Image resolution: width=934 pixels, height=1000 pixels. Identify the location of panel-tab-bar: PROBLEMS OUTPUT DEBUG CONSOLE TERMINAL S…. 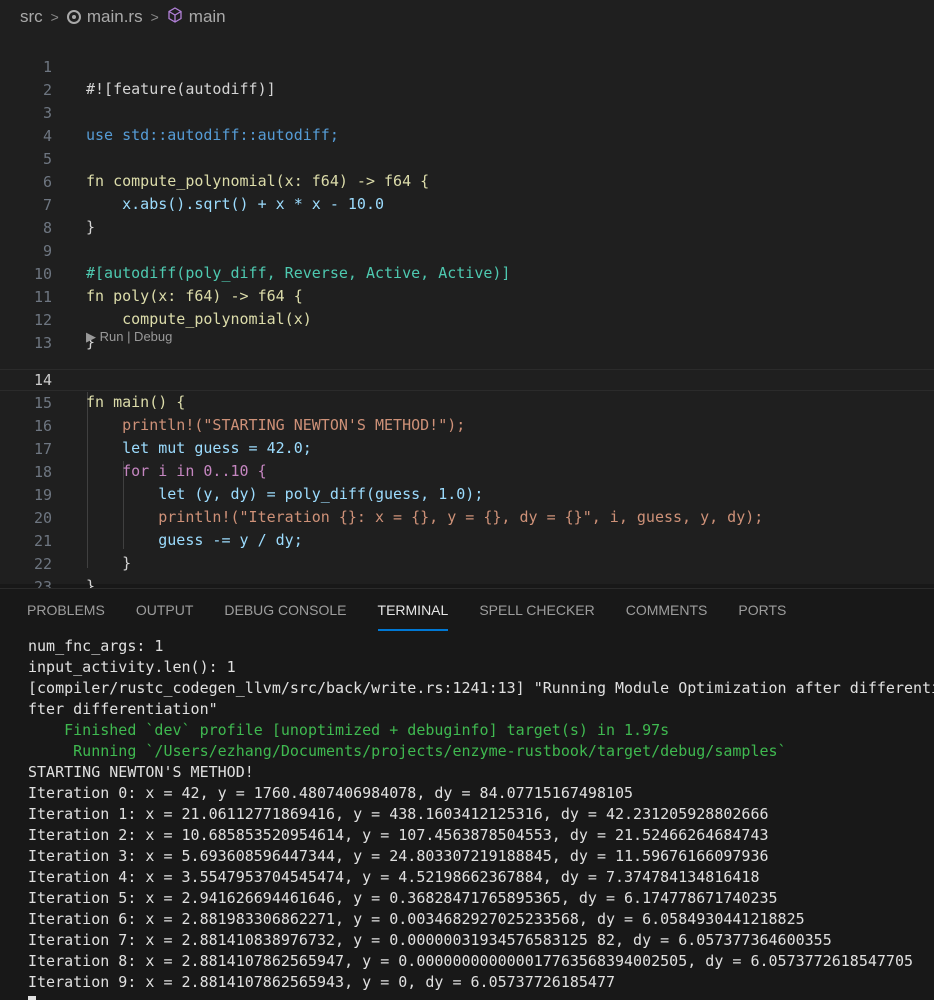
(467, 609).